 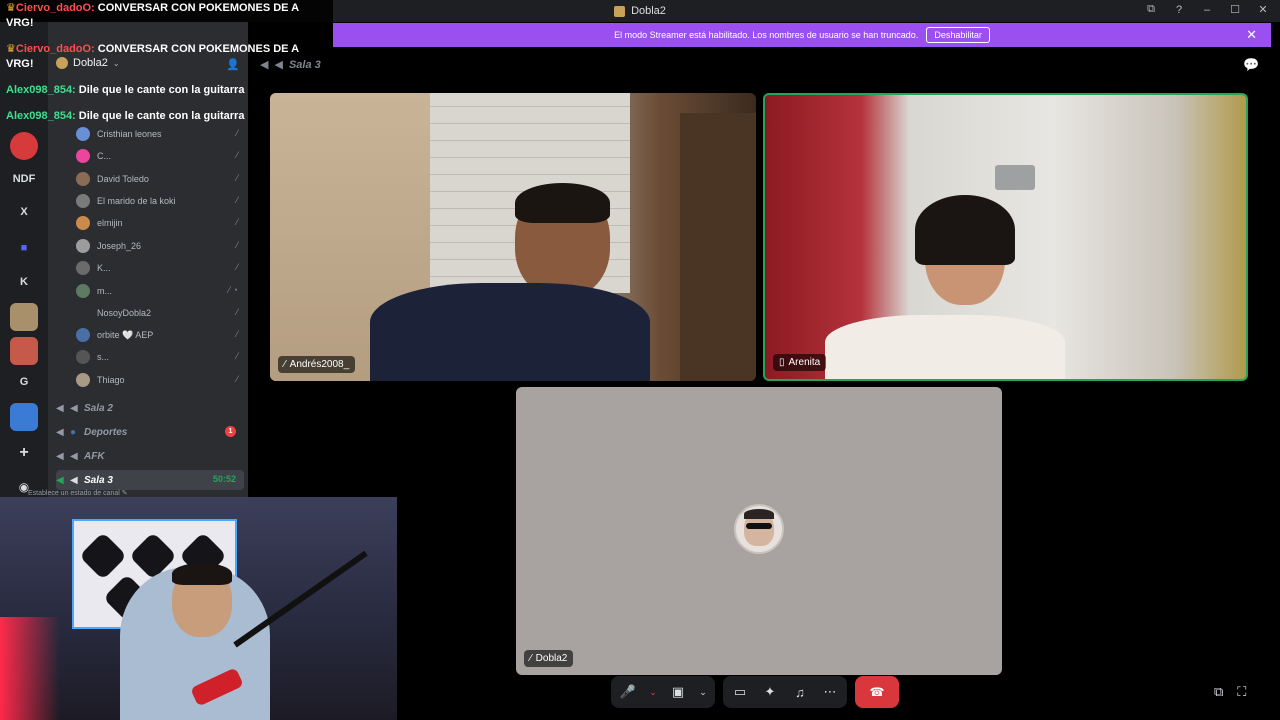 What do you see at coordinates (158, 268) in the screenshot?
I see `voice-member: K... ⁄` at bounding box center [158, 268].